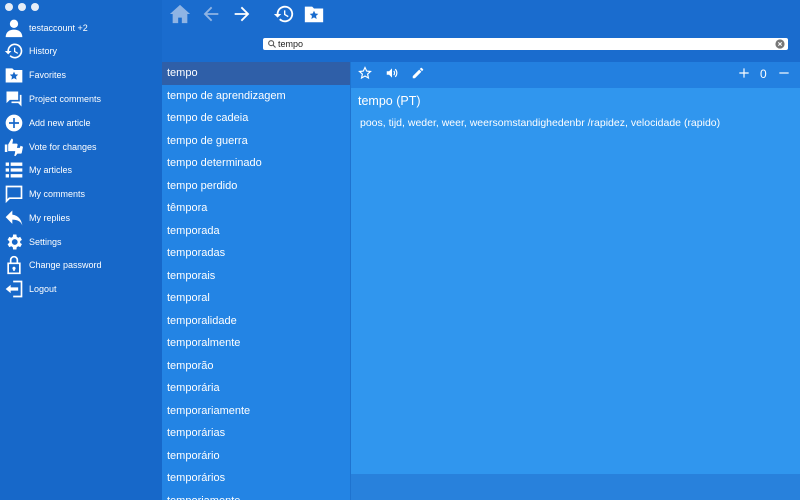 The width and height of the screenshot is (800, 500). Describe the element at coordinates (256, 433) in the screenshot. I see `word-list-item: temporárias` at that location.